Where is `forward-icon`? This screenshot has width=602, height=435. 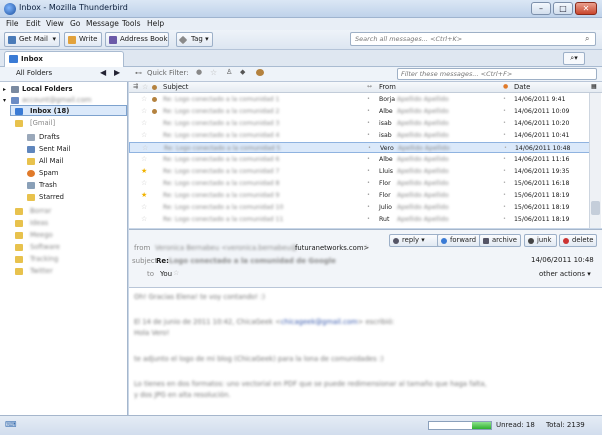
forward-icon is located at coordinates (444, 241).